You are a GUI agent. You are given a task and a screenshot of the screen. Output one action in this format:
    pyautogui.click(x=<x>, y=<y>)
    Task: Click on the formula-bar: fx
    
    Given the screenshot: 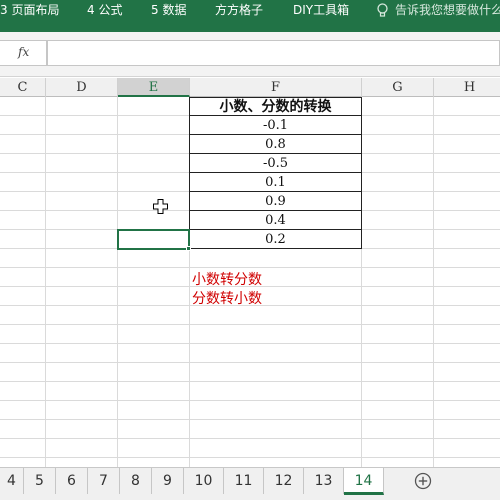 What is the action you would take?
    pyautogui.click(x=250, y=54)
    